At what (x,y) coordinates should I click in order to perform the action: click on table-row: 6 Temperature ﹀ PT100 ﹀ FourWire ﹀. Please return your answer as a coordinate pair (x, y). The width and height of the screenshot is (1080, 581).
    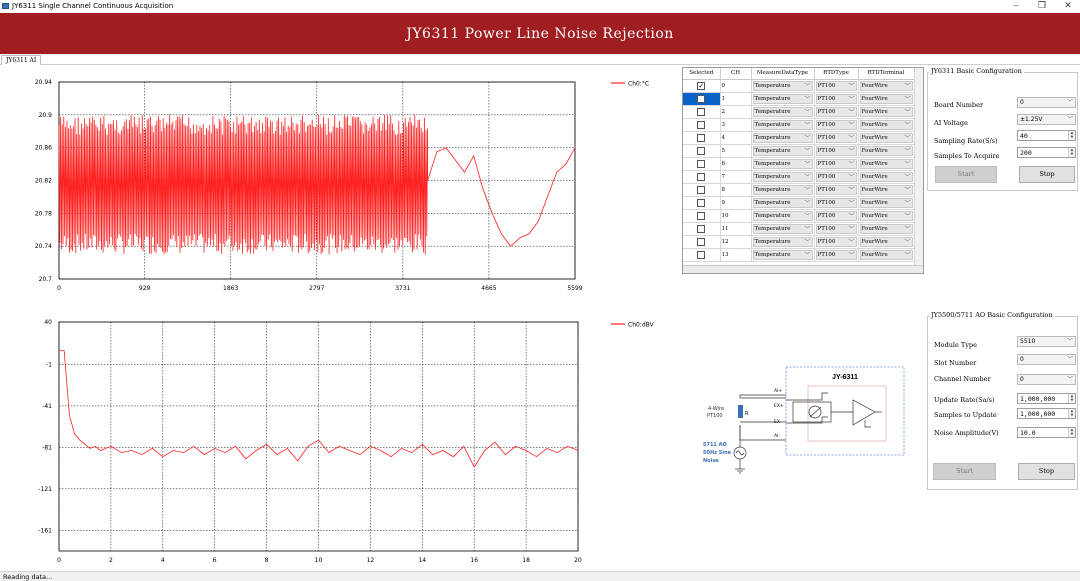
    Looking at the image, I should click on (799, 164).